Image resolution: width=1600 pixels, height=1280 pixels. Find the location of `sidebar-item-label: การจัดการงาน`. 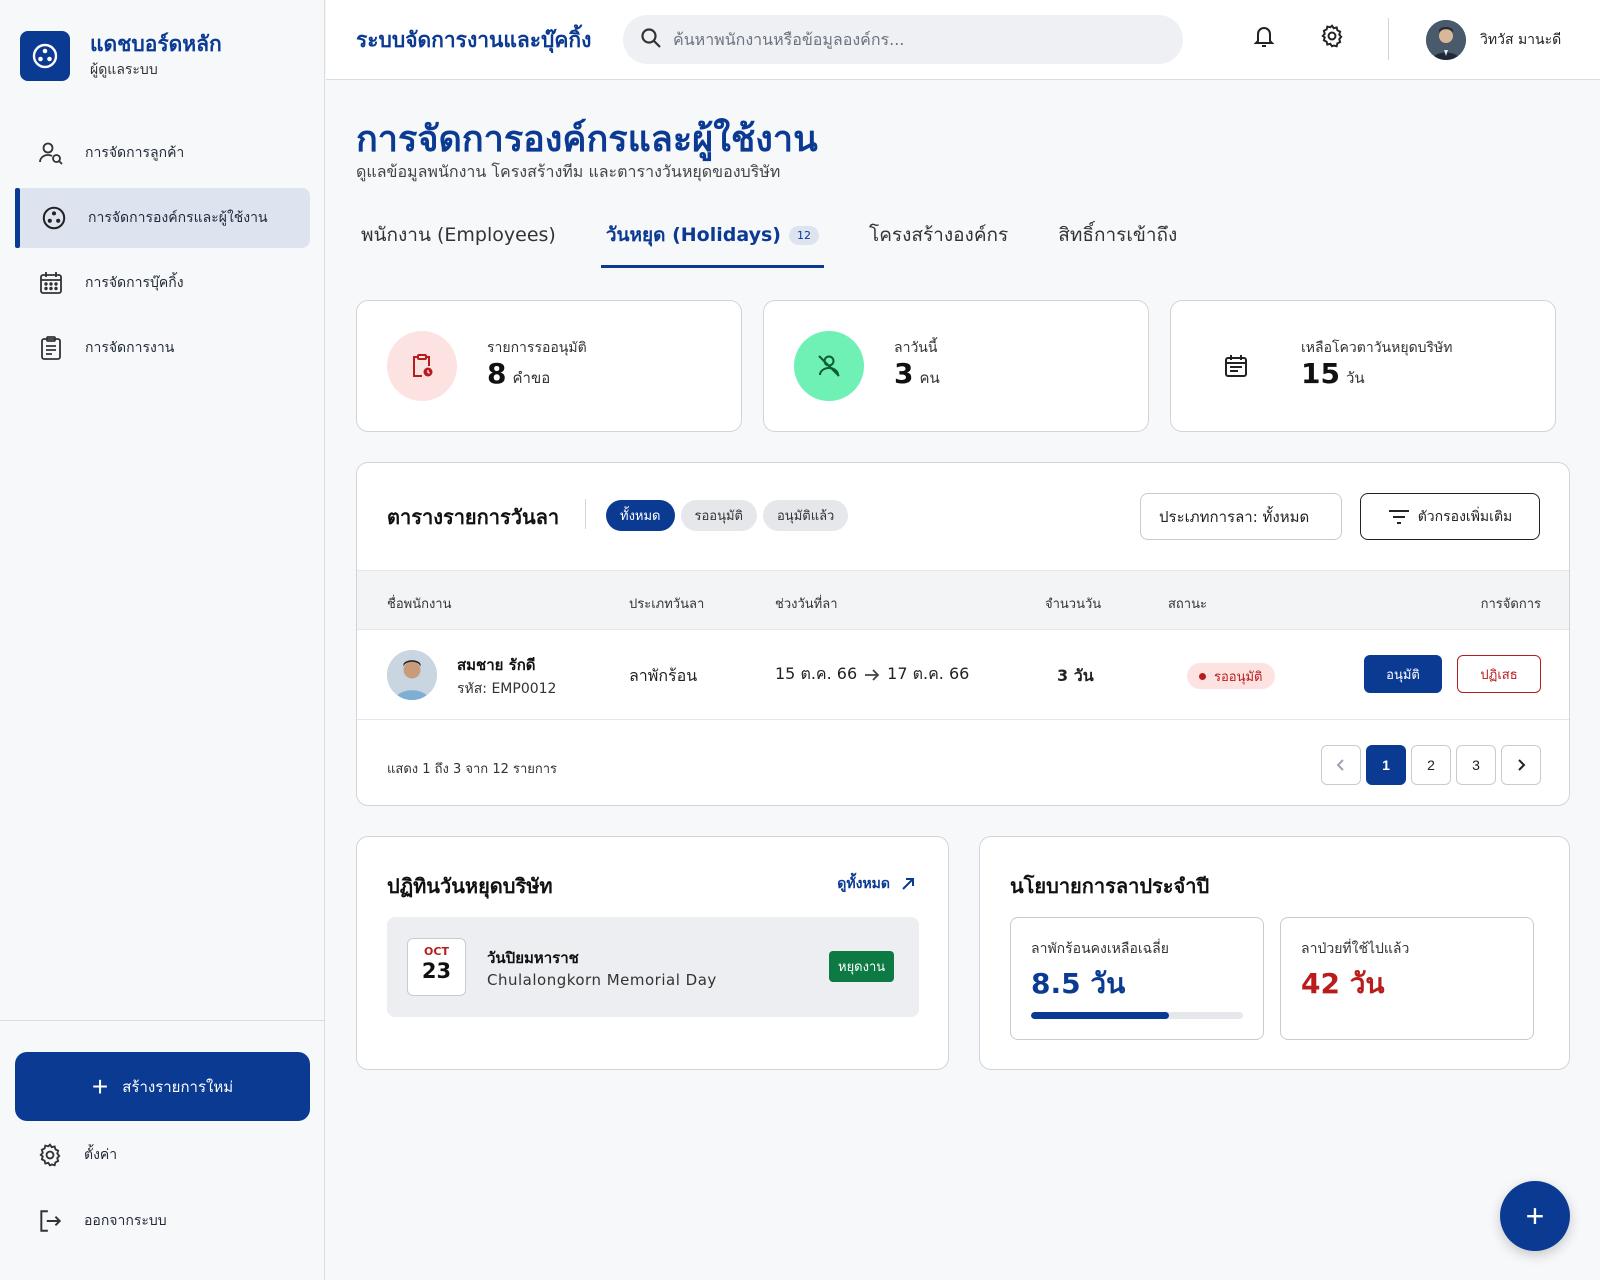

sidebar-item-label: การจัดการงาน is located at coordinates (130, 348).